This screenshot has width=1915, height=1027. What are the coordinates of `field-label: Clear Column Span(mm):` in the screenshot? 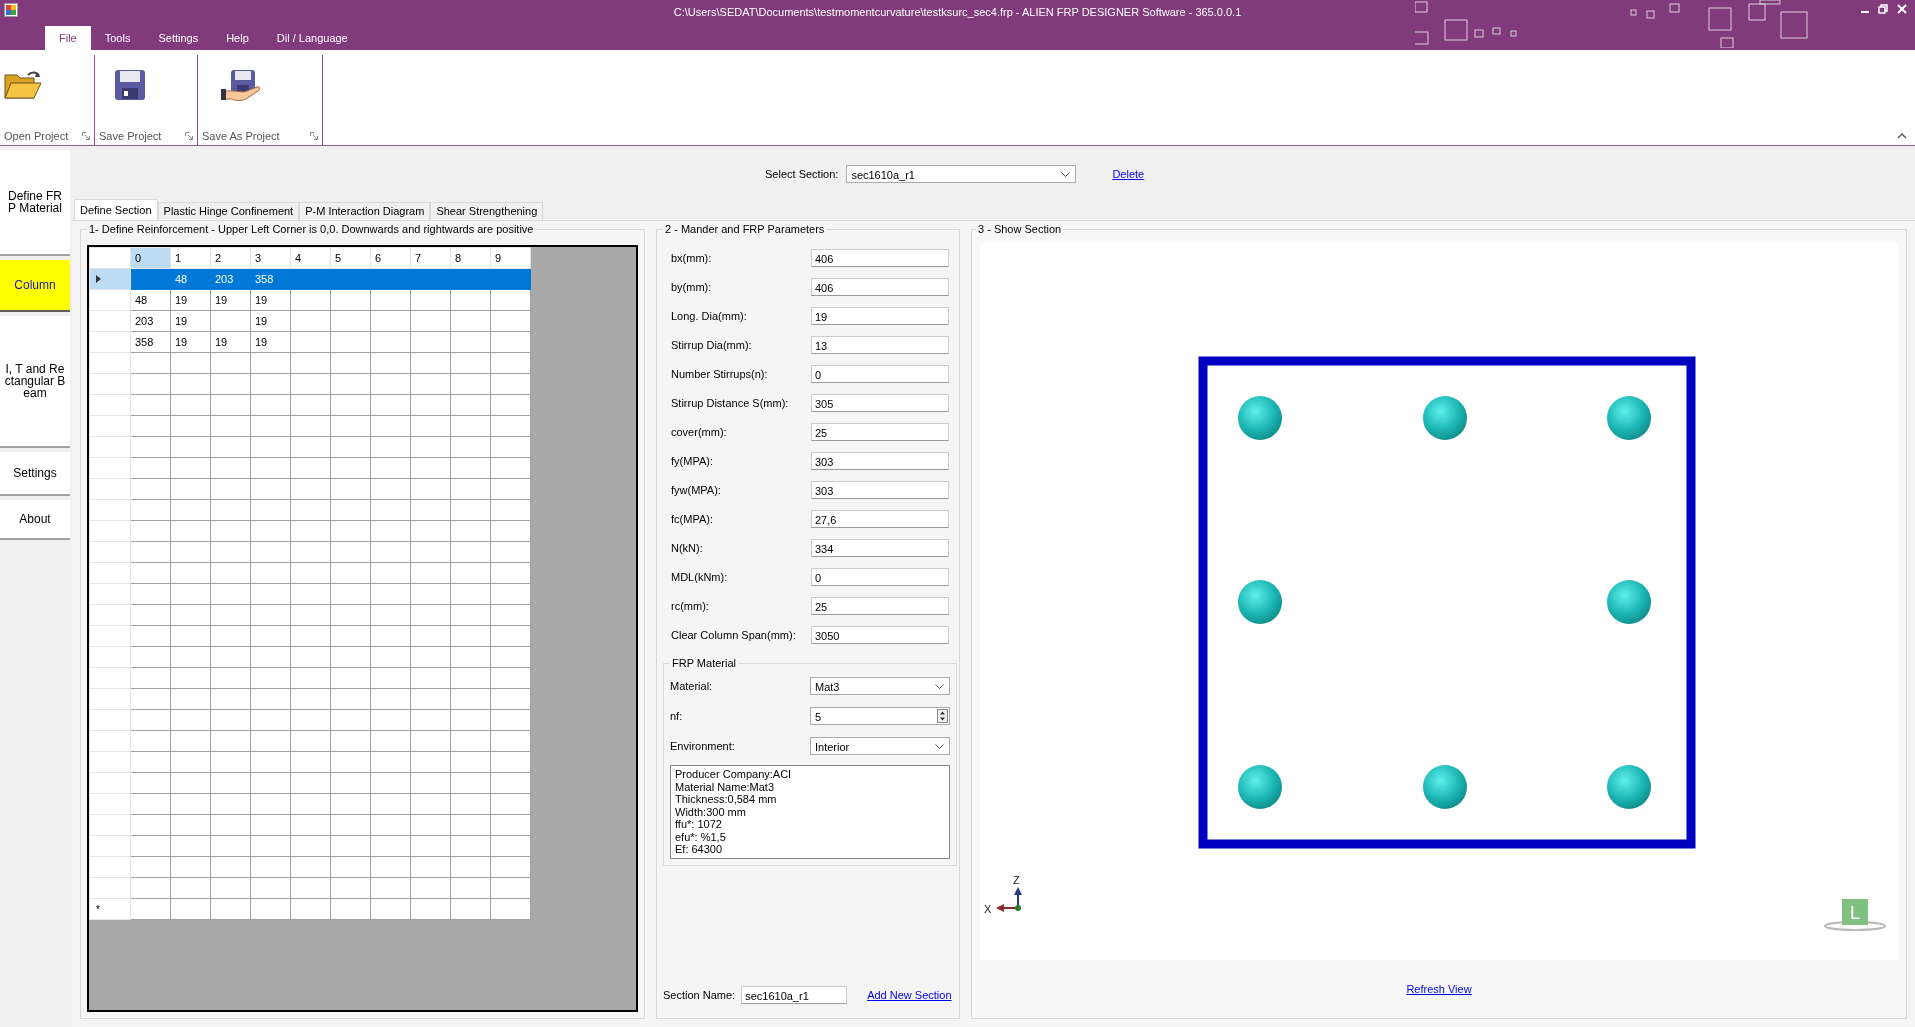 It's located at (734, 634).